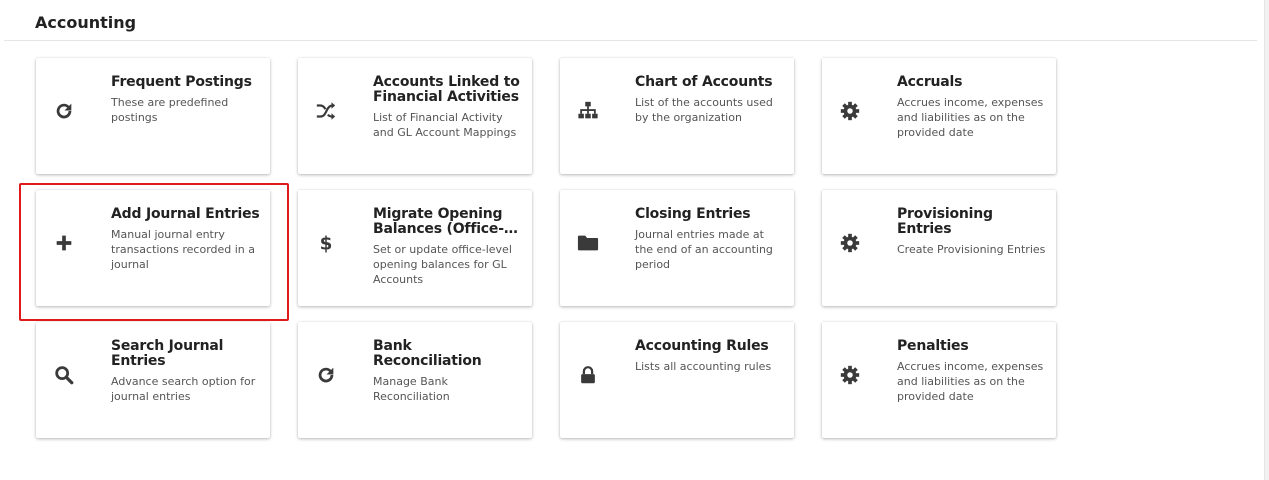 The image size is (1269, 480). What do you see at coordinates (703, 366) in the screenshot?
I see `card-description: Lists all accounting rules` at bounding box center [703, 366].